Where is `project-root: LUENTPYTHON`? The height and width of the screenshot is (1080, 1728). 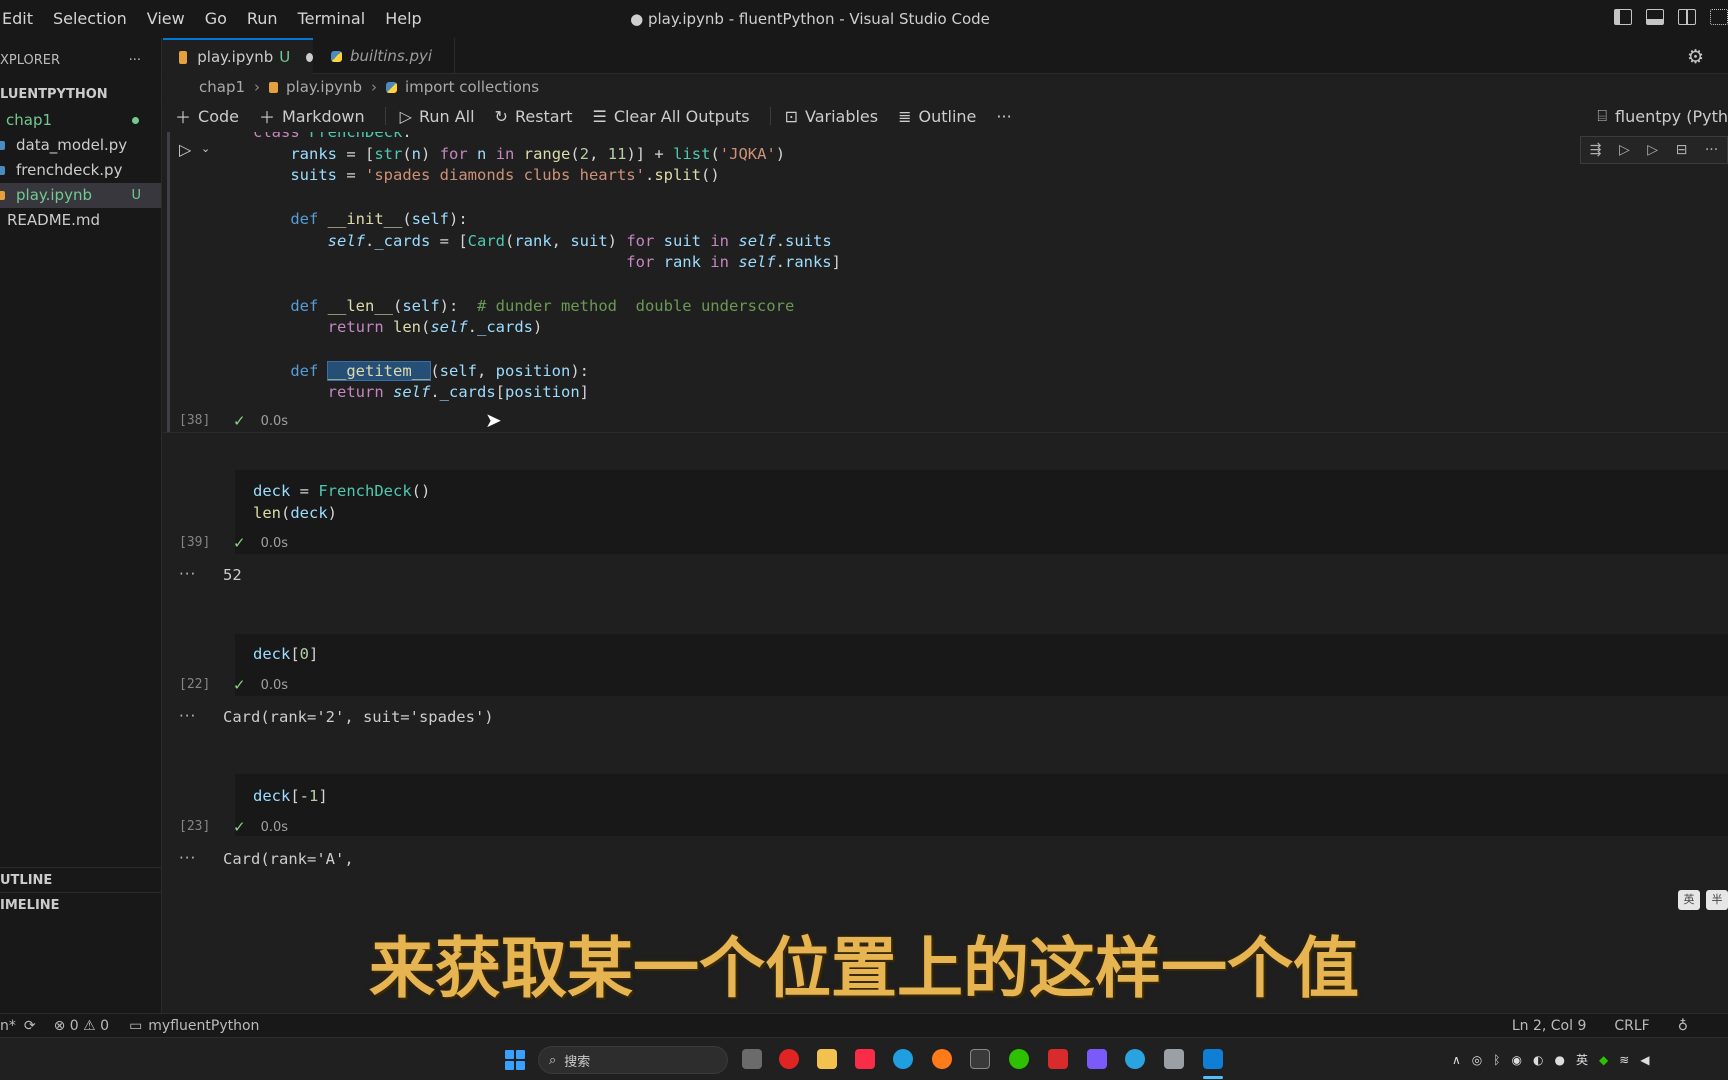 project-root: LUENTPYTHON is located at coordinates (80, 95).